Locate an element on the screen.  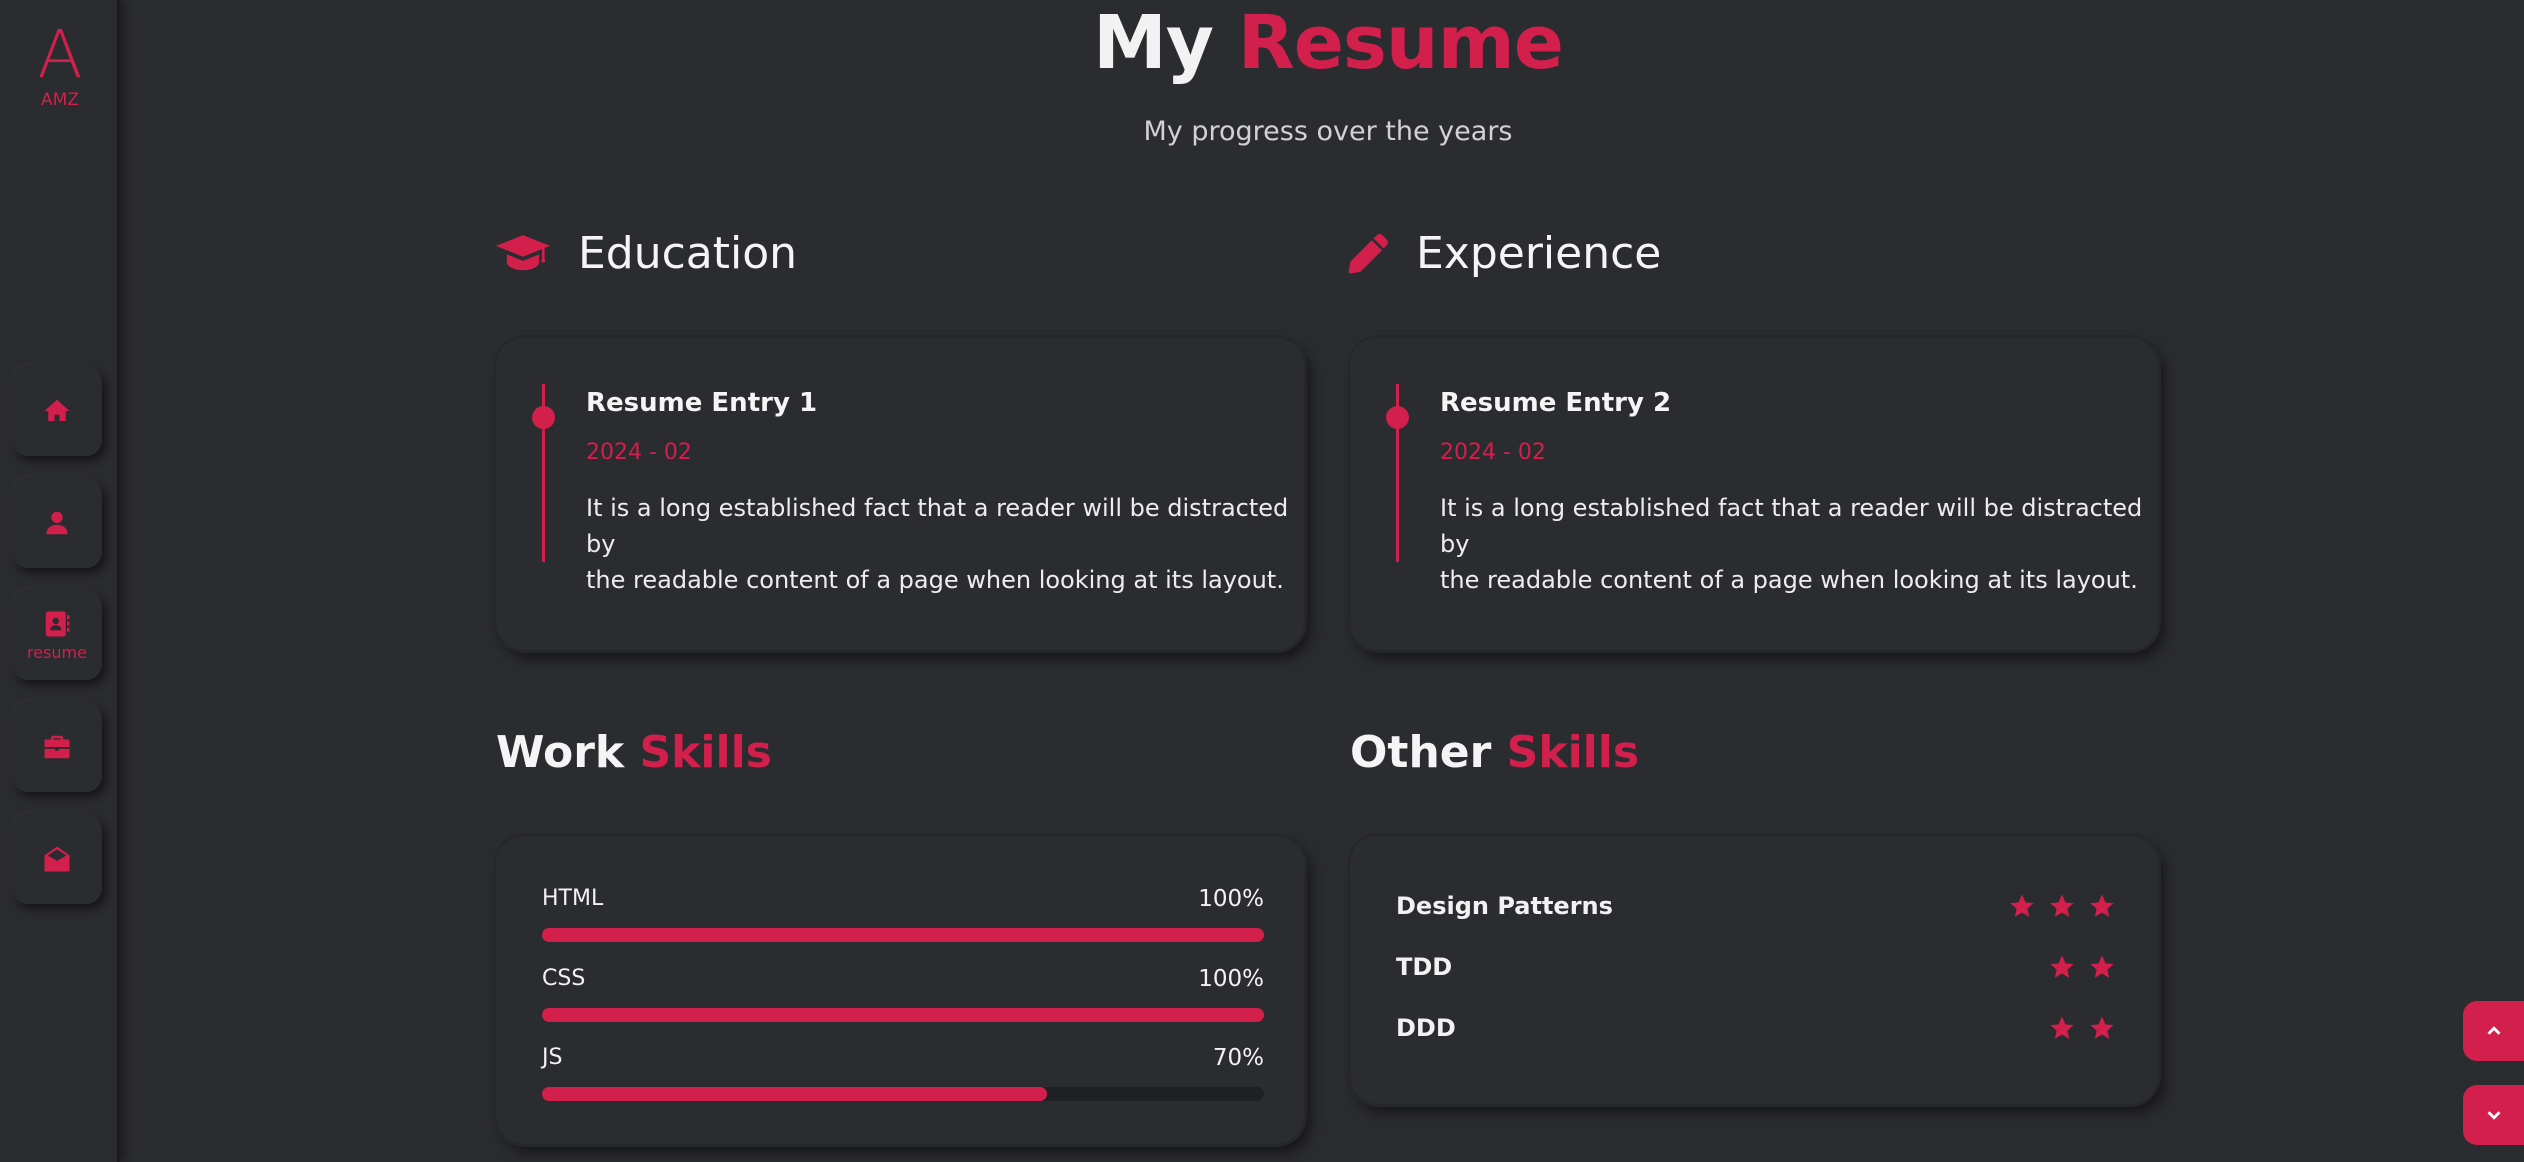
briefcase-icon is located at coordinates (57, 747).